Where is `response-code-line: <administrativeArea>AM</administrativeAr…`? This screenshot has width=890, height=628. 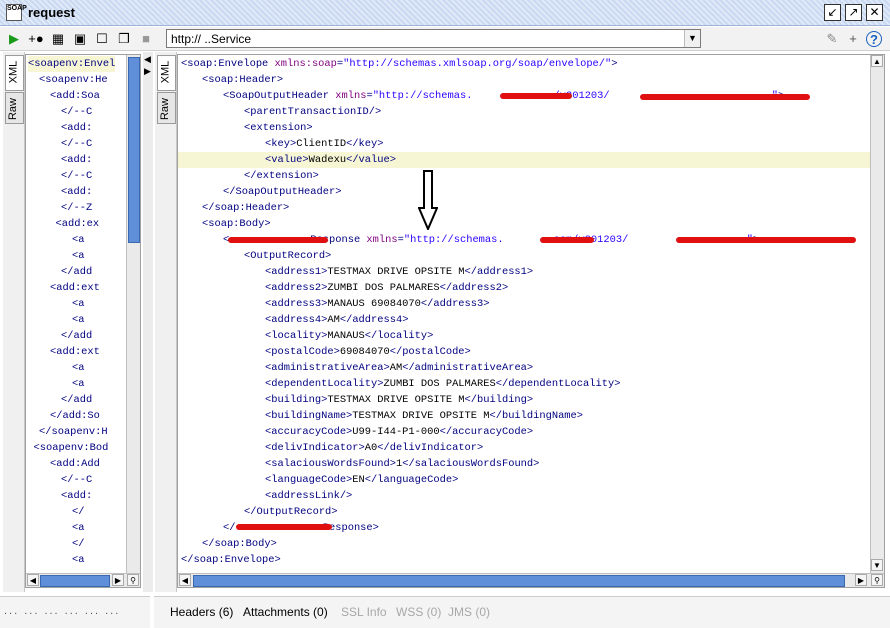 response-code-line: <administrativeArea>AM</administrativeAr… is located at coordinates (524, 368).